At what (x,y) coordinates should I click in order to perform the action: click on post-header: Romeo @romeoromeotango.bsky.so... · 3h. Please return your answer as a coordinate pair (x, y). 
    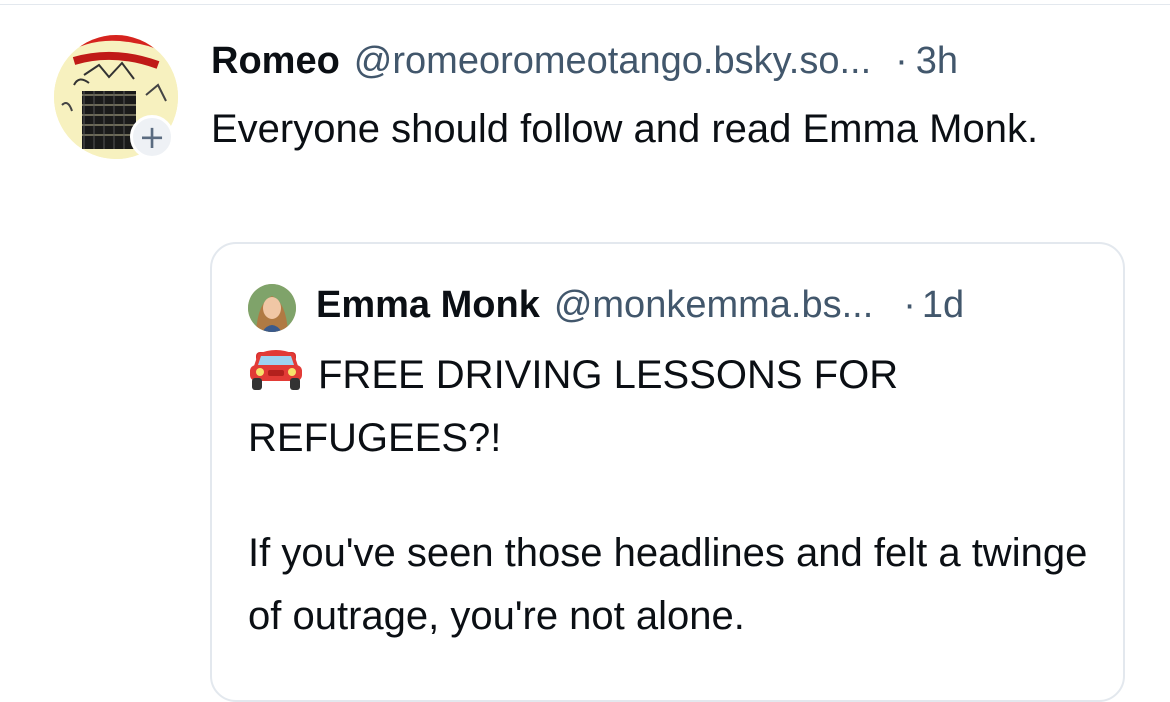
    Looking at the image, I should click on (671, 65).